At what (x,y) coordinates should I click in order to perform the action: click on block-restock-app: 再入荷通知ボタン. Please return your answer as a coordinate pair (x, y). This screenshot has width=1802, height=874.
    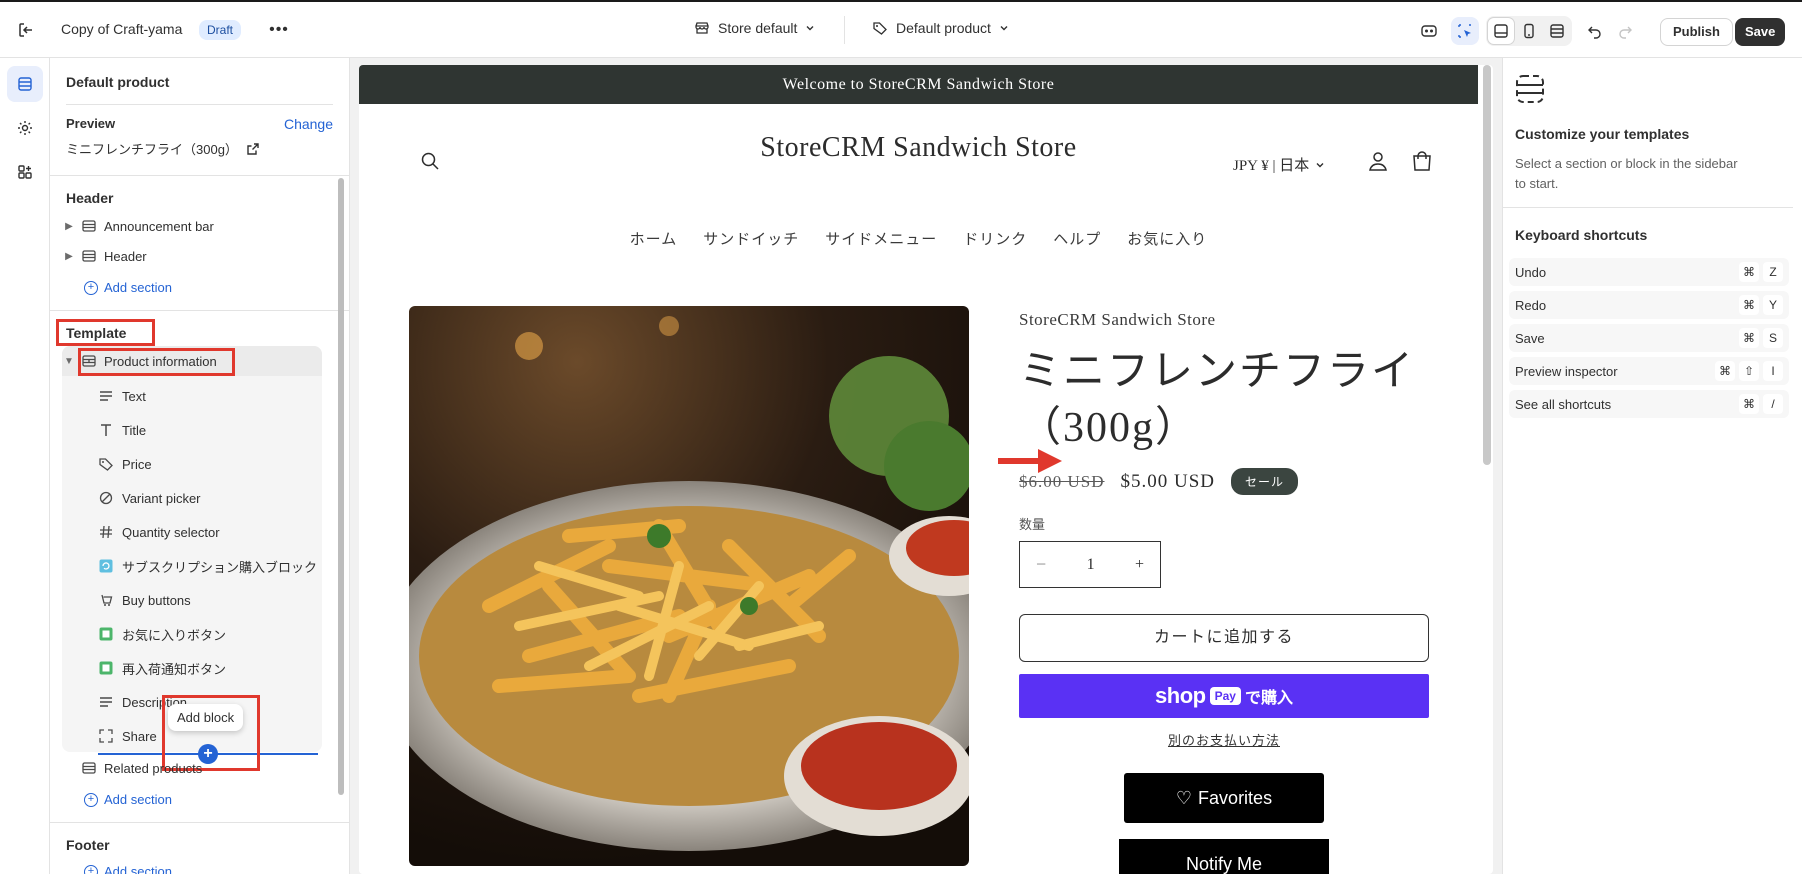
    Looking at the image, I should click on (162, 668).